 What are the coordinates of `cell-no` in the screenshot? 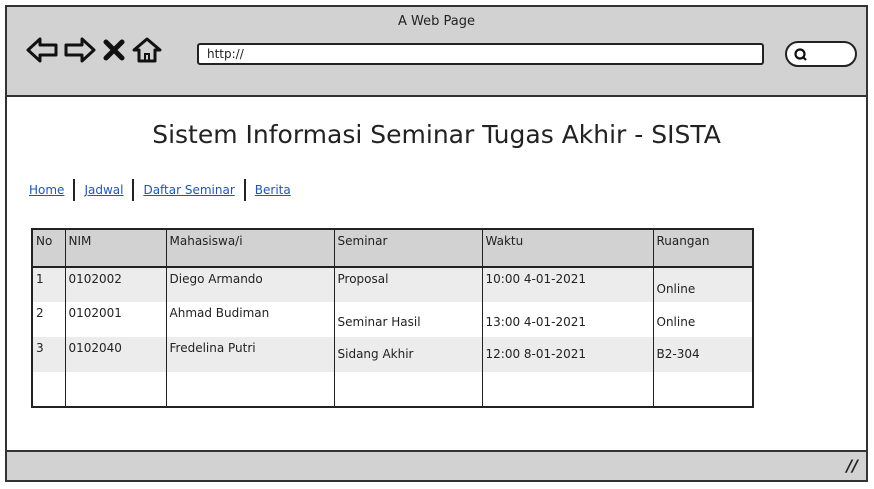 It's located at (48, 389).